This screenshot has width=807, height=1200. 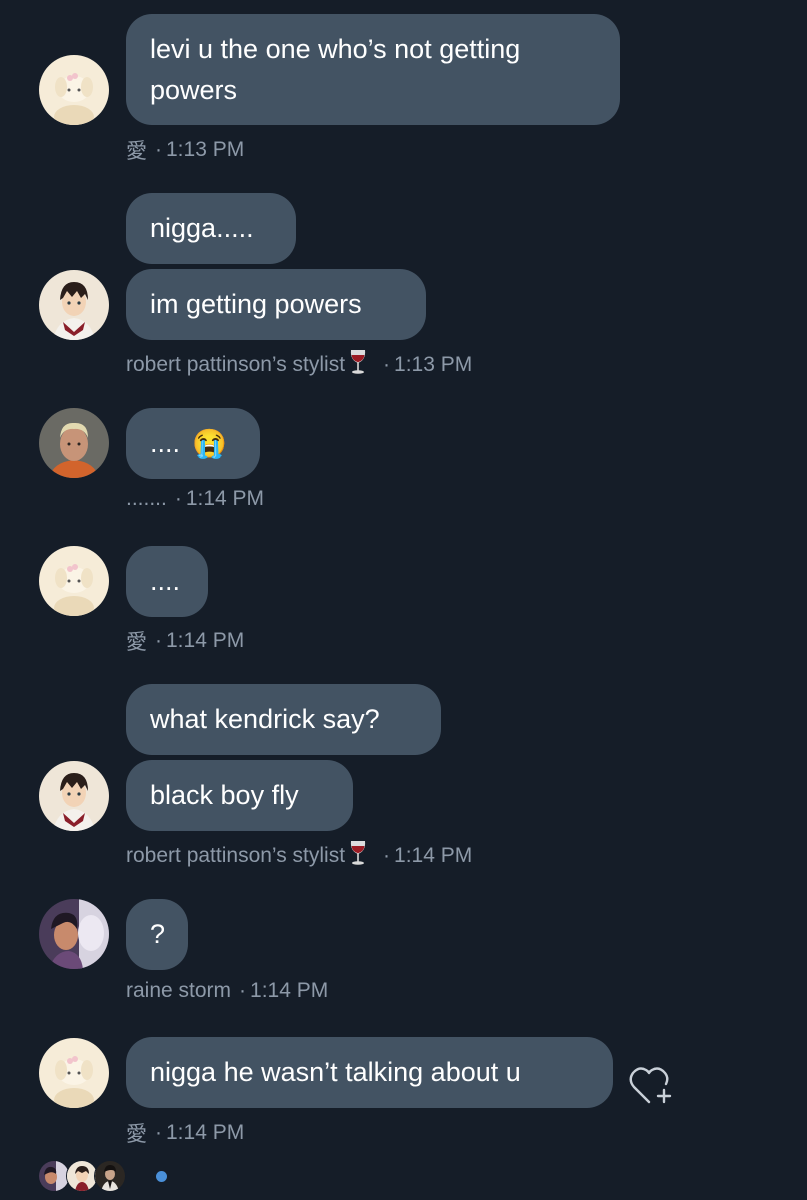 What do you see at coordinates (161, 1176) in the screenshot?
I see `unread-dot-icon` at bounding box center [161, 1176].